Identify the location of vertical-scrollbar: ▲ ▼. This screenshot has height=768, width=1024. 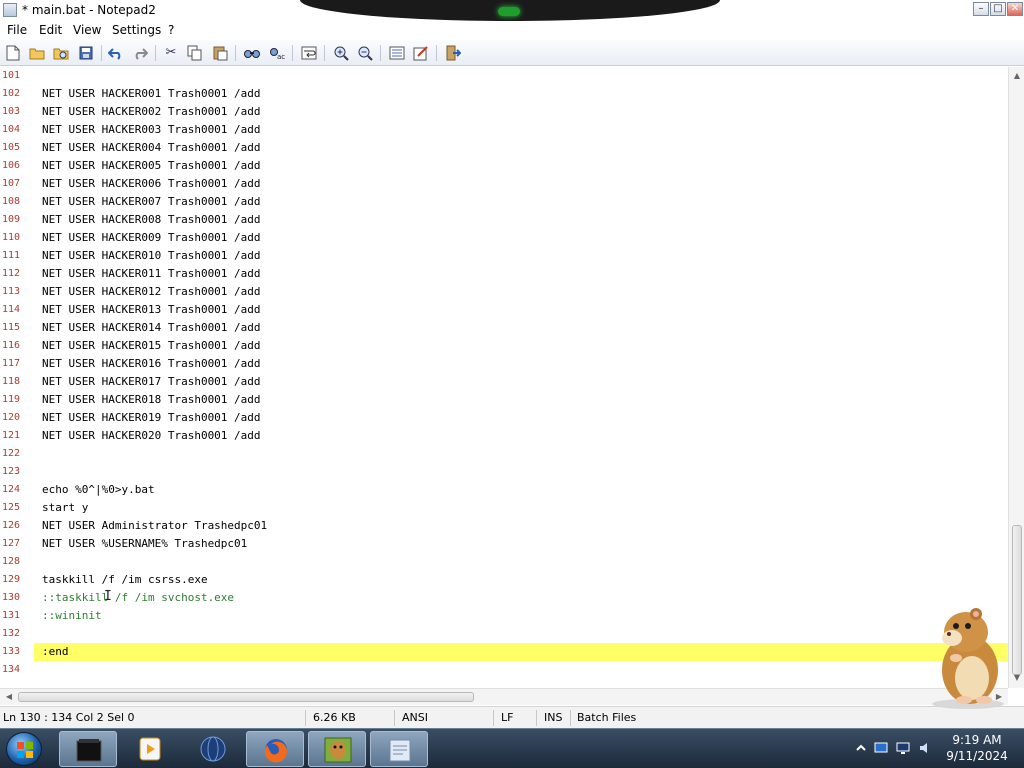
(1016, 377).